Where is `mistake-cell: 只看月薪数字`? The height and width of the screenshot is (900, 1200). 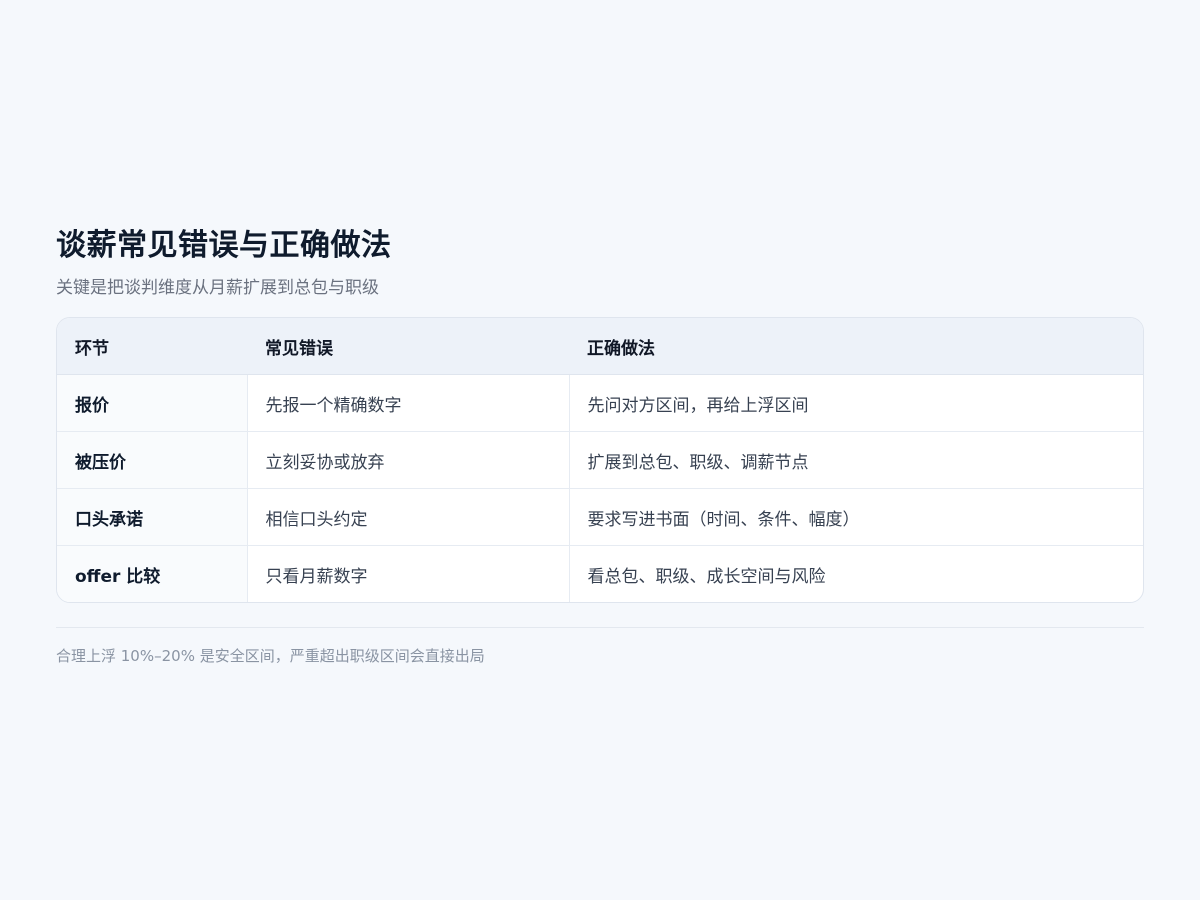
mistake-cell: 只看月薪数字 is located at coordinates (408, 573).